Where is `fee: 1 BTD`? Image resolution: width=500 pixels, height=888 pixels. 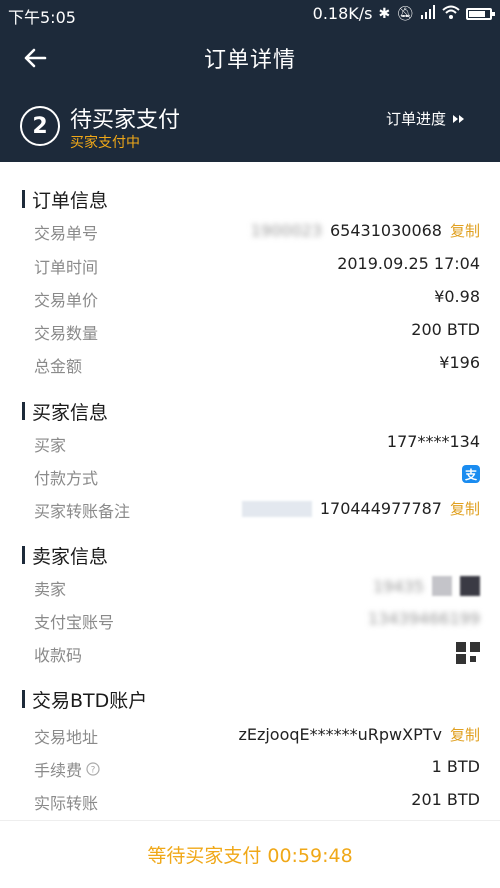 fee: 1 BTD is located at coordinates (455, 766).